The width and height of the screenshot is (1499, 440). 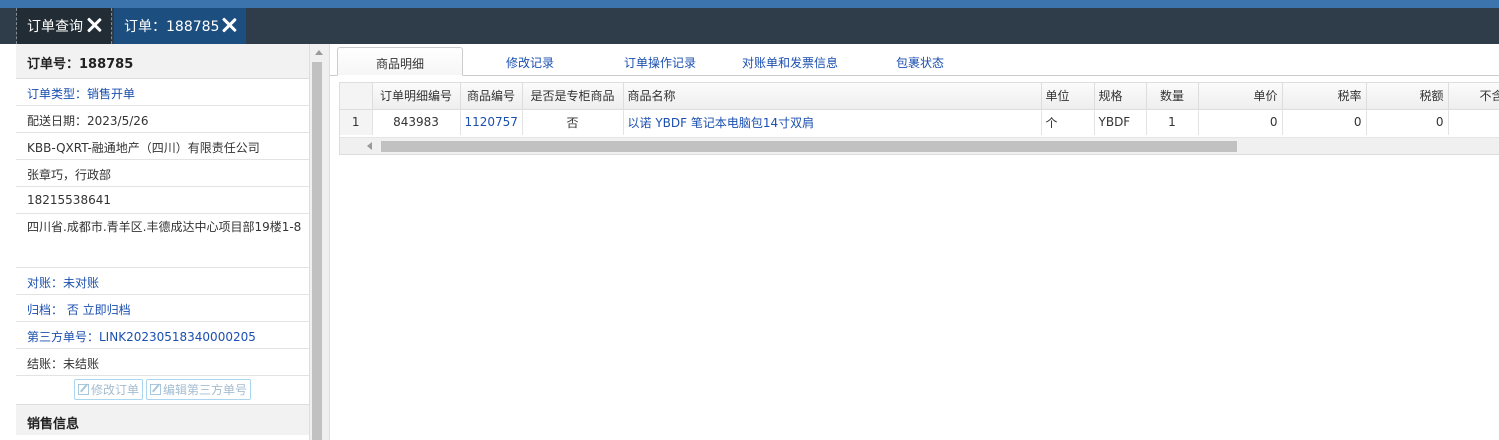 I want to click on window-tab-bar: 订单查询 订单：188785, so click(x=749, y=26).